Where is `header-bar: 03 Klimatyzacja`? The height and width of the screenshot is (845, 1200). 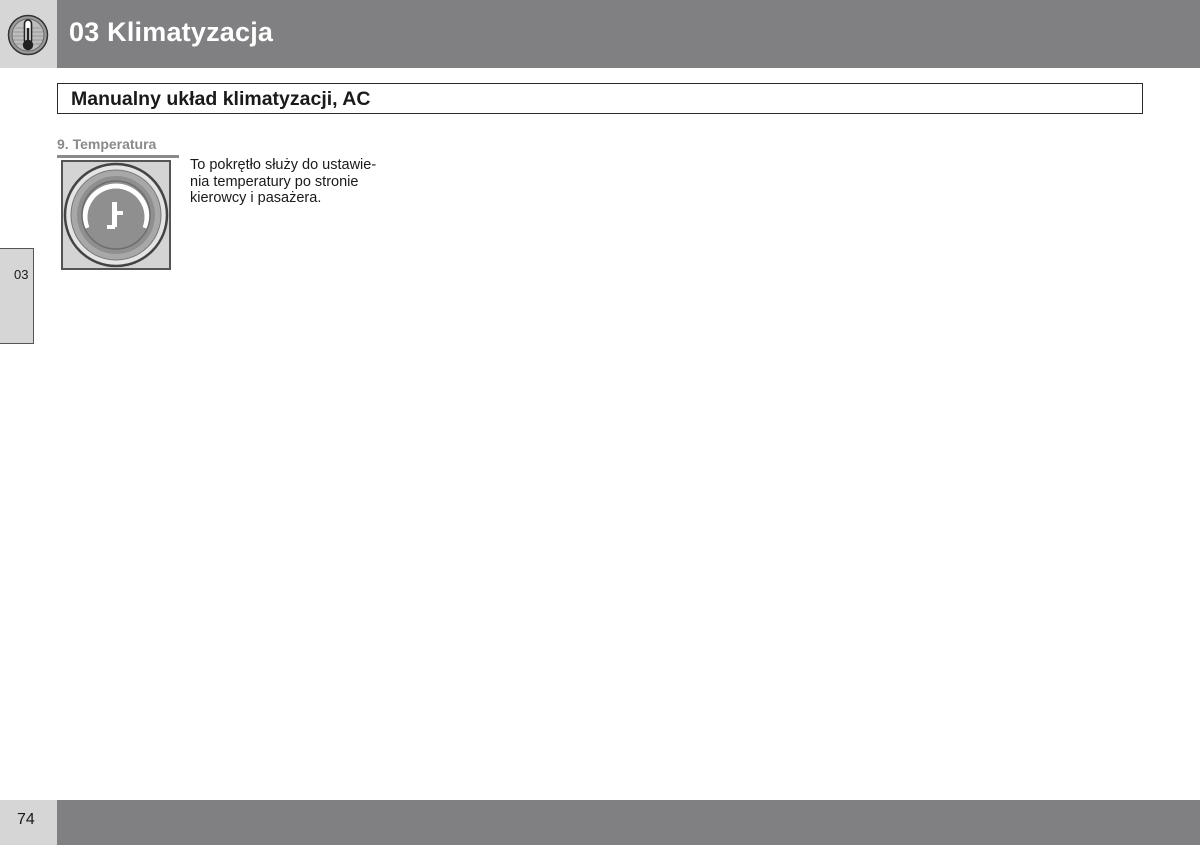
header-bar: 03 Klimatyzacja is located at coordinates (600, 34).